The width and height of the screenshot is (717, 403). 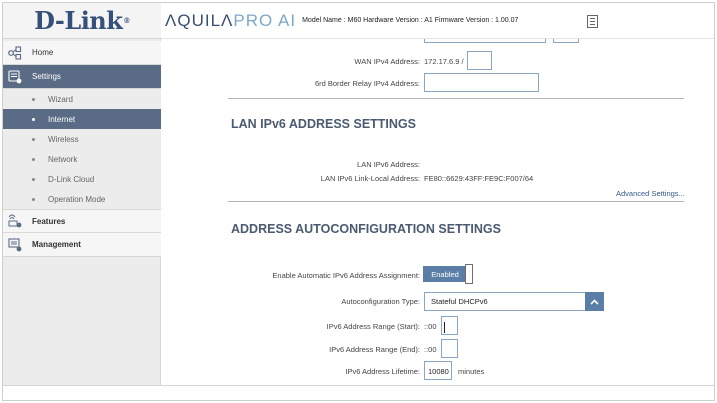 What do you see at coordinates (82, 53) in the screenshot?
I see `sidebar-item-home: Home` at bounding box center [82, 53].